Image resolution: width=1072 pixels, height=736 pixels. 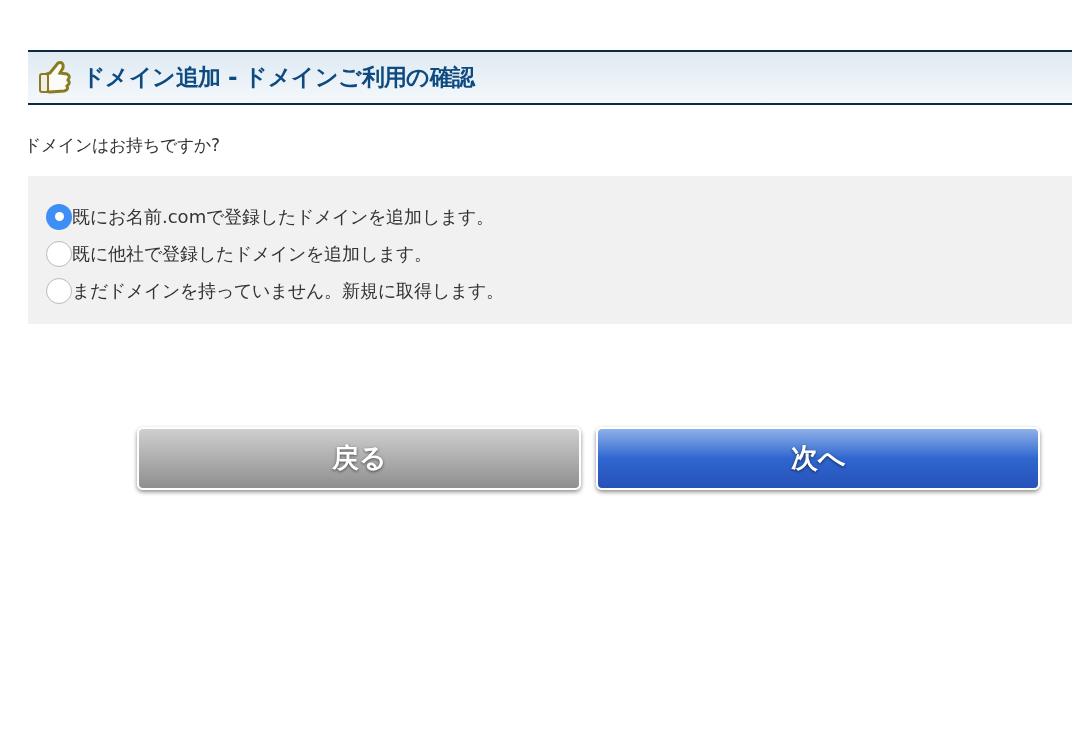 What do you see at coordinates (818, 458) in the screenshot?
I see `next-button: 次へ` at bounding box center [818, 458].